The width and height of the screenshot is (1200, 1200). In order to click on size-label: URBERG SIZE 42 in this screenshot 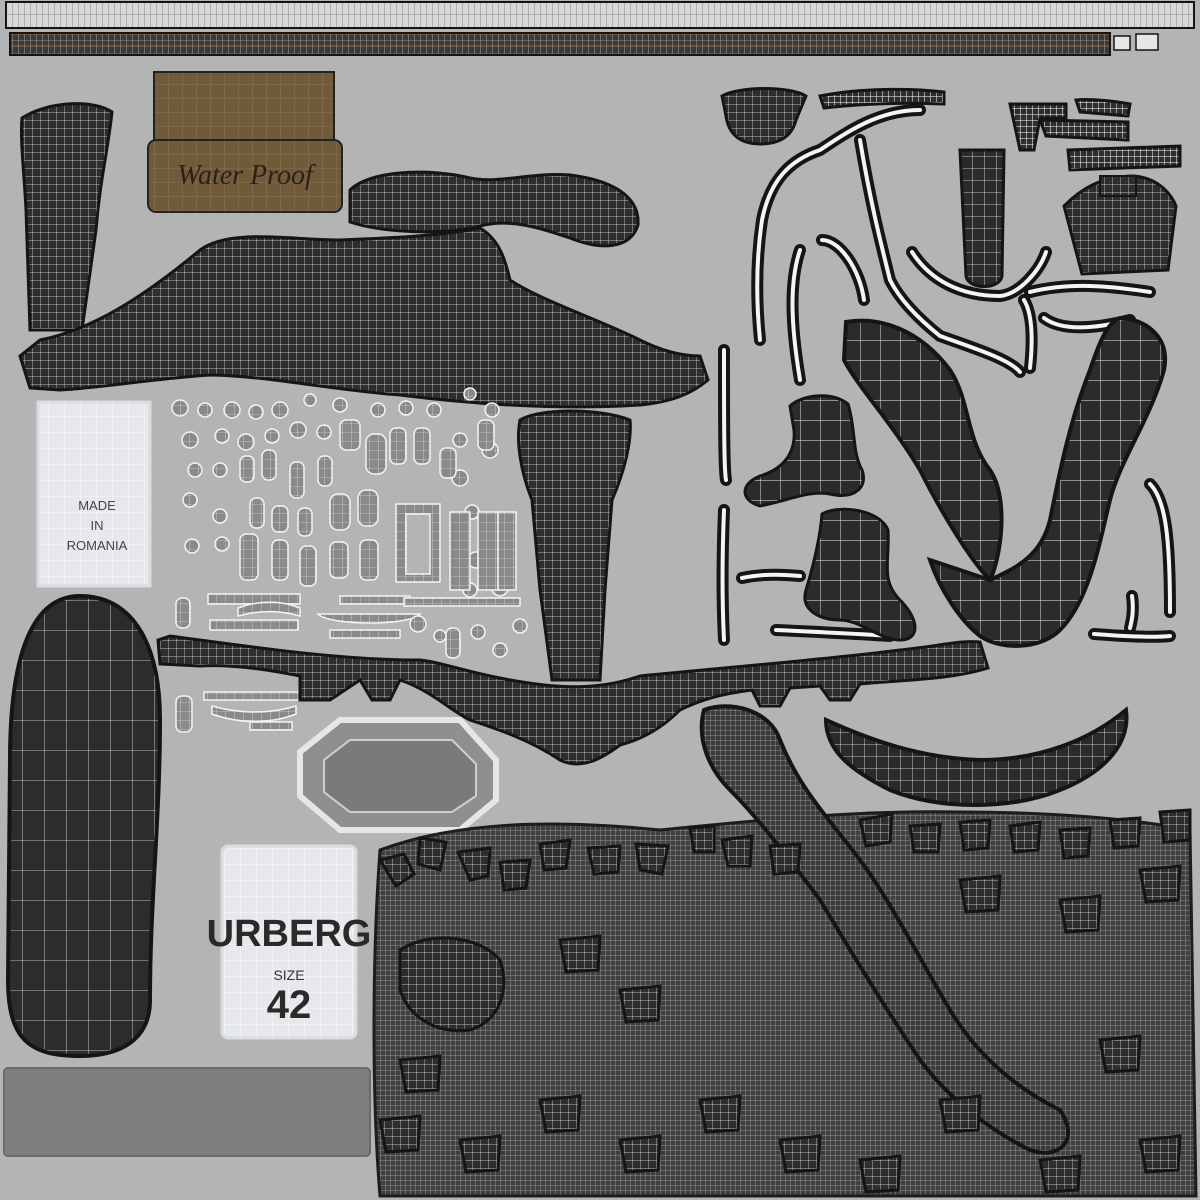, I will do `click(289, 942)`.